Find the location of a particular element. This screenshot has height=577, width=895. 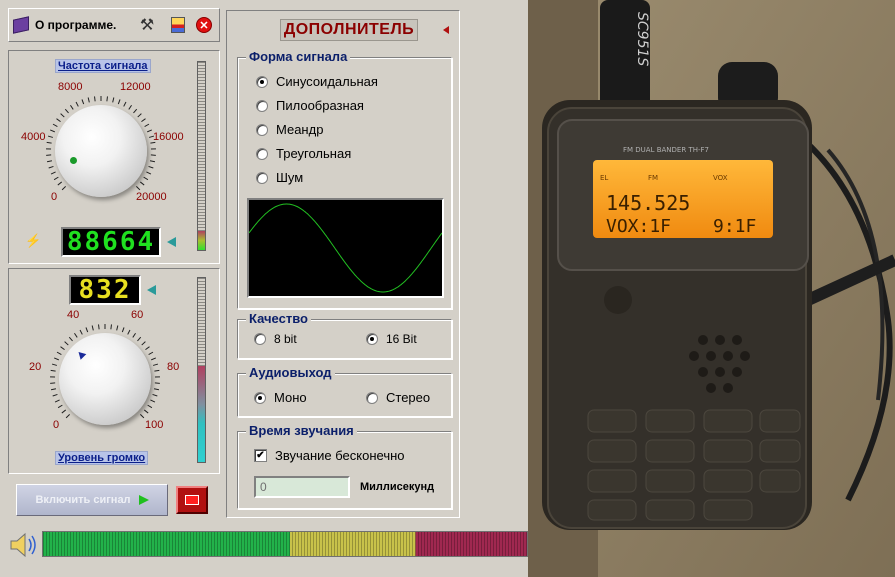

radio-stereo is located at coordinates (372, 397).